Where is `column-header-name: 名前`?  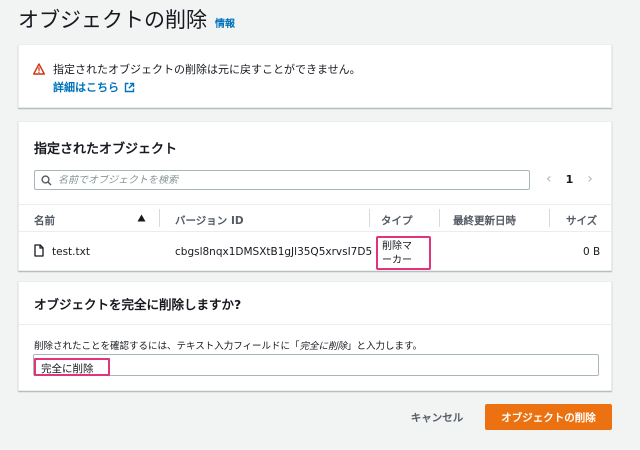 column-header-name: 名前 is located at coordinates (44, 220).